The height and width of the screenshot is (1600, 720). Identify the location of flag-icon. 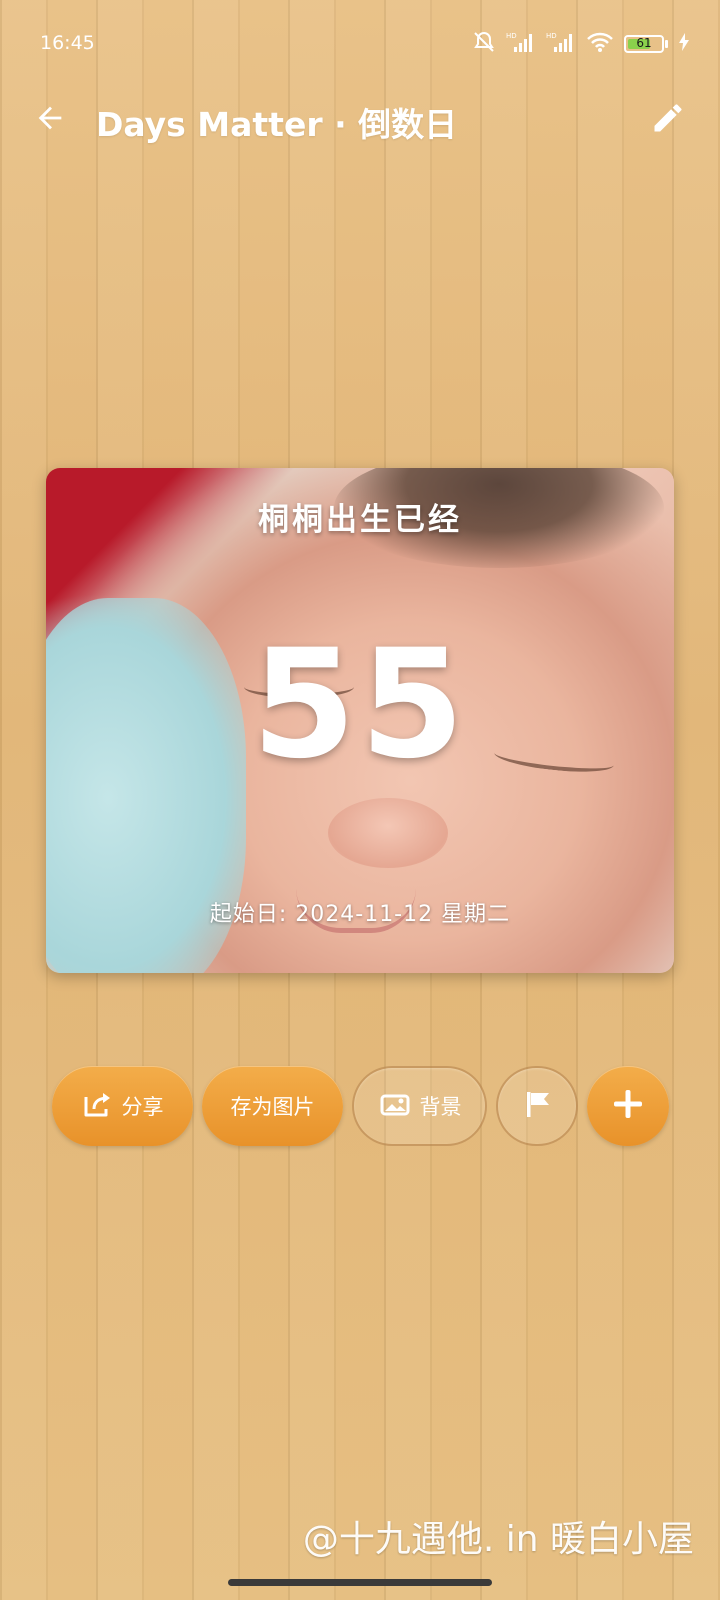
(537, 1106).